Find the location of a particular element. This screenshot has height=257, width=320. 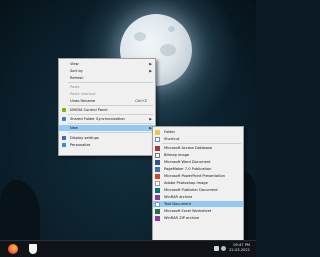

personalize-icon is located at coordinates (64, 145).